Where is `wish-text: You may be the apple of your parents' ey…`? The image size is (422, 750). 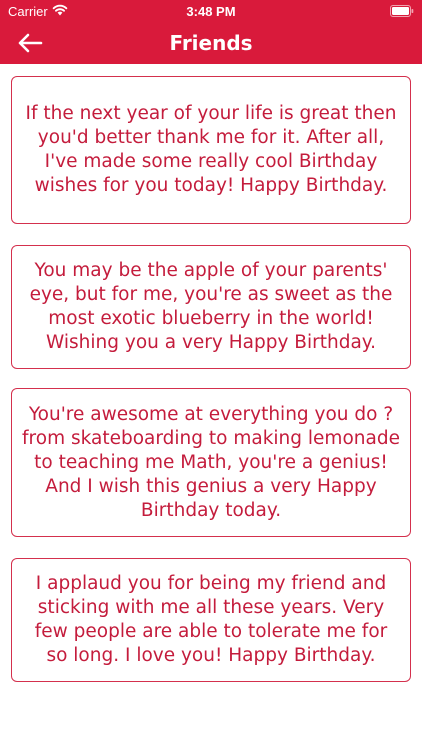 wish-text: You may be the apple of your parents' ey… is located at coordinates (211, 306).